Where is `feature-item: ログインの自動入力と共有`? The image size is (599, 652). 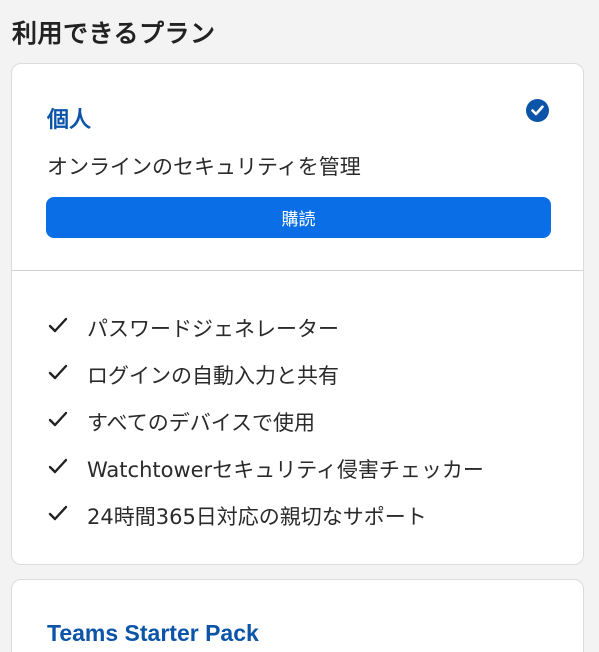 feature-item: ログインの自動入力と共有 is located at coordinates (265, 374).